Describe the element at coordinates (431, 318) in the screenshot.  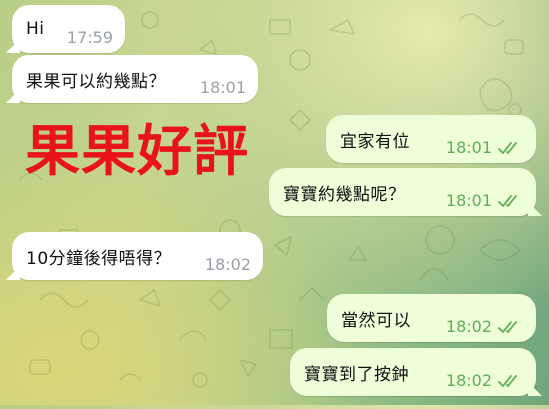
I see `message-bubble-outgoing: 當然可以 18:02` at that location.